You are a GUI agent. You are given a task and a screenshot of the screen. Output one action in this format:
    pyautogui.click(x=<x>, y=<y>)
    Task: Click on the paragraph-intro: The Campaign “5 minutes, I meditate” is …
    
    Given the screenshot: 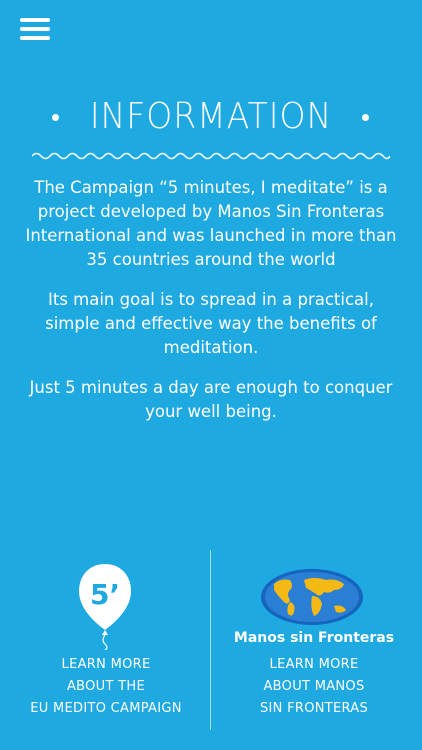 What is the action you would take?
    pyautogui.click(x=211, y=223)
    